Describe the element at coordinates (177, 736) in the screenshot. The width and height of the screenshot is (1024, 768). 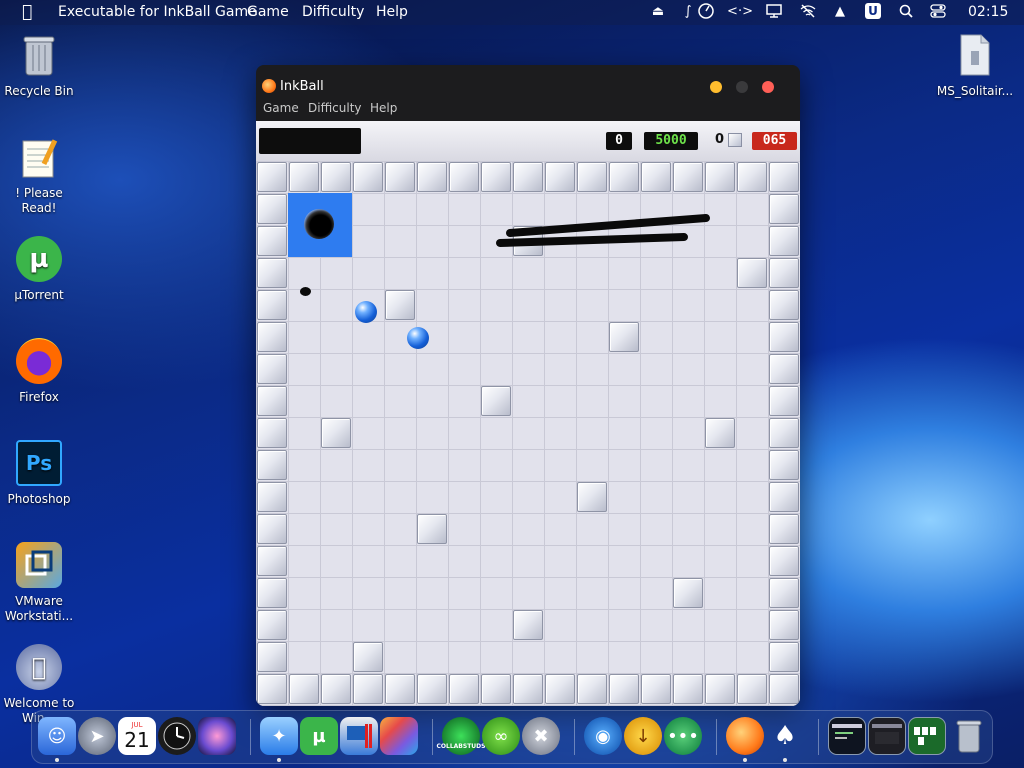
I see `clock-icon` at that location.